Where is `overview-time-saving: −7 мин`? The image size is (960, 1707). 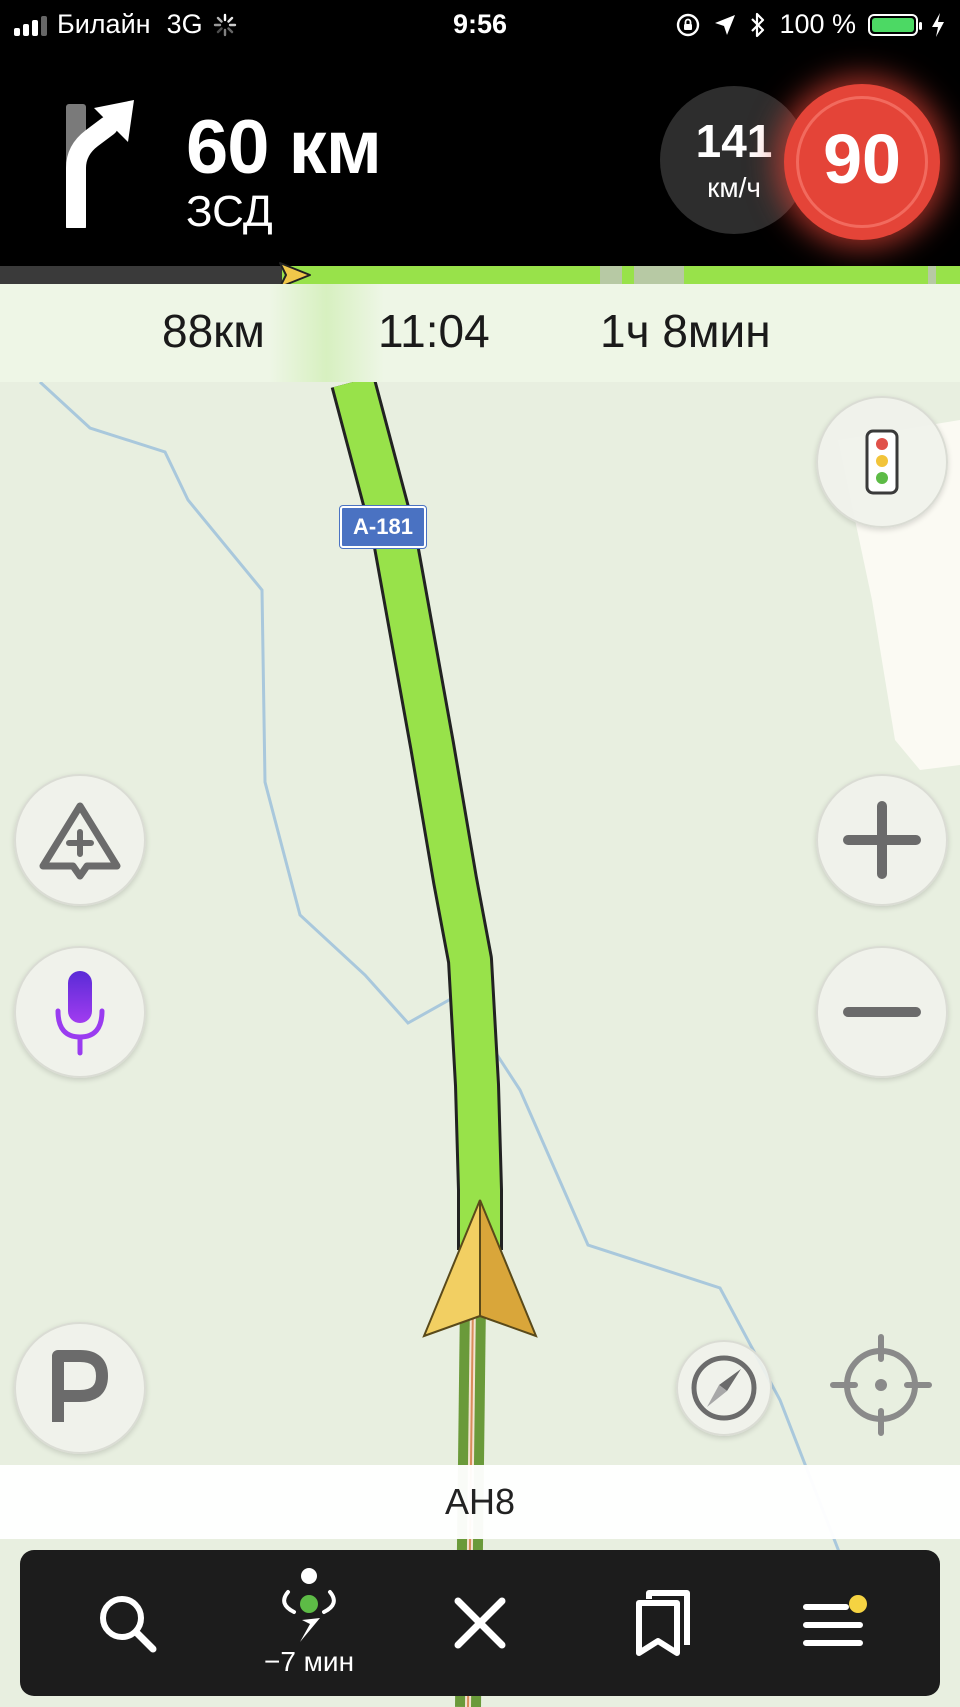
overview-time-saving: −7 мин is located at coordinates (309, 1661).